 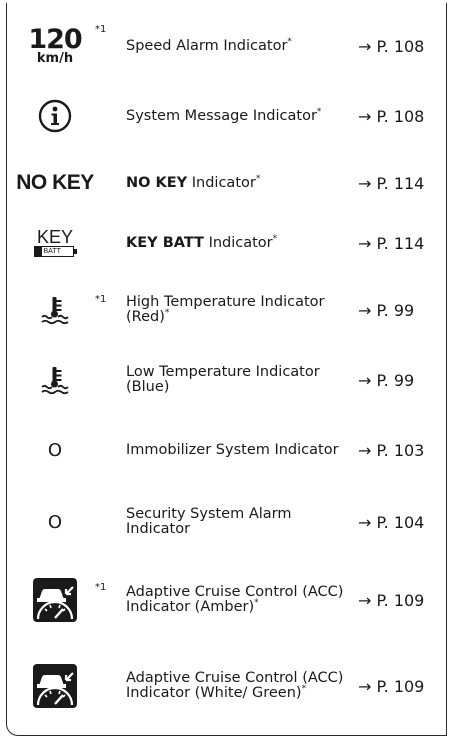 I want to click on key-battery-icon: KEY BATT, so click(x=55, y=243).